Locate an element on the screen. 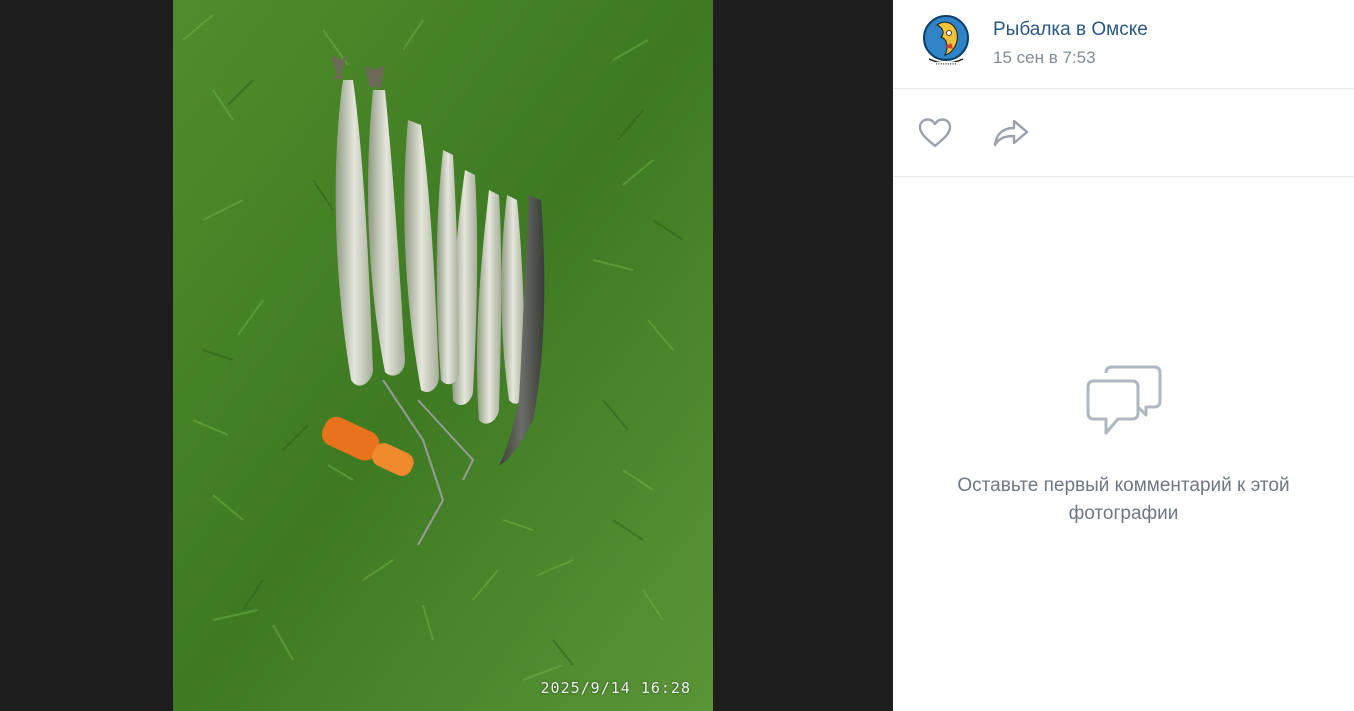 The image size is (1354, 711). share-arrow-icon is located at coordinates (1011, 132).